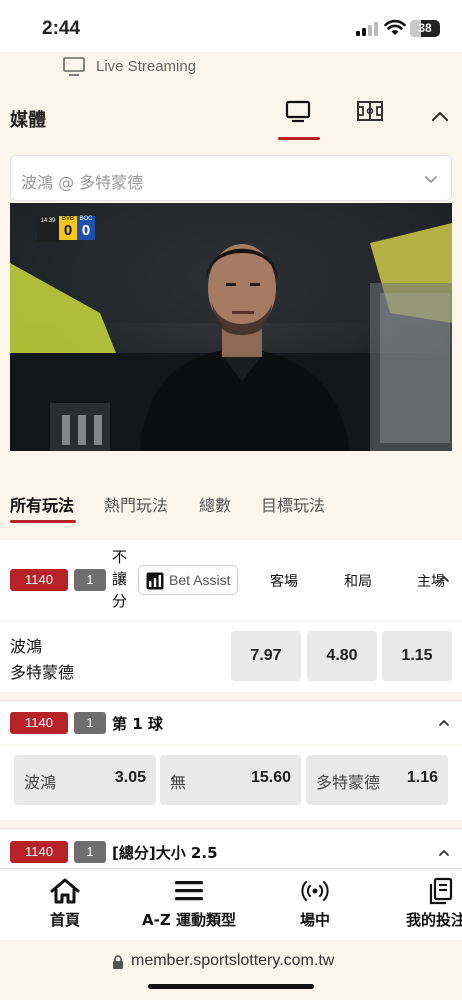  I want to click on match-selector-value: 波鴻 @ 多特蒙德, so click(82, 182).